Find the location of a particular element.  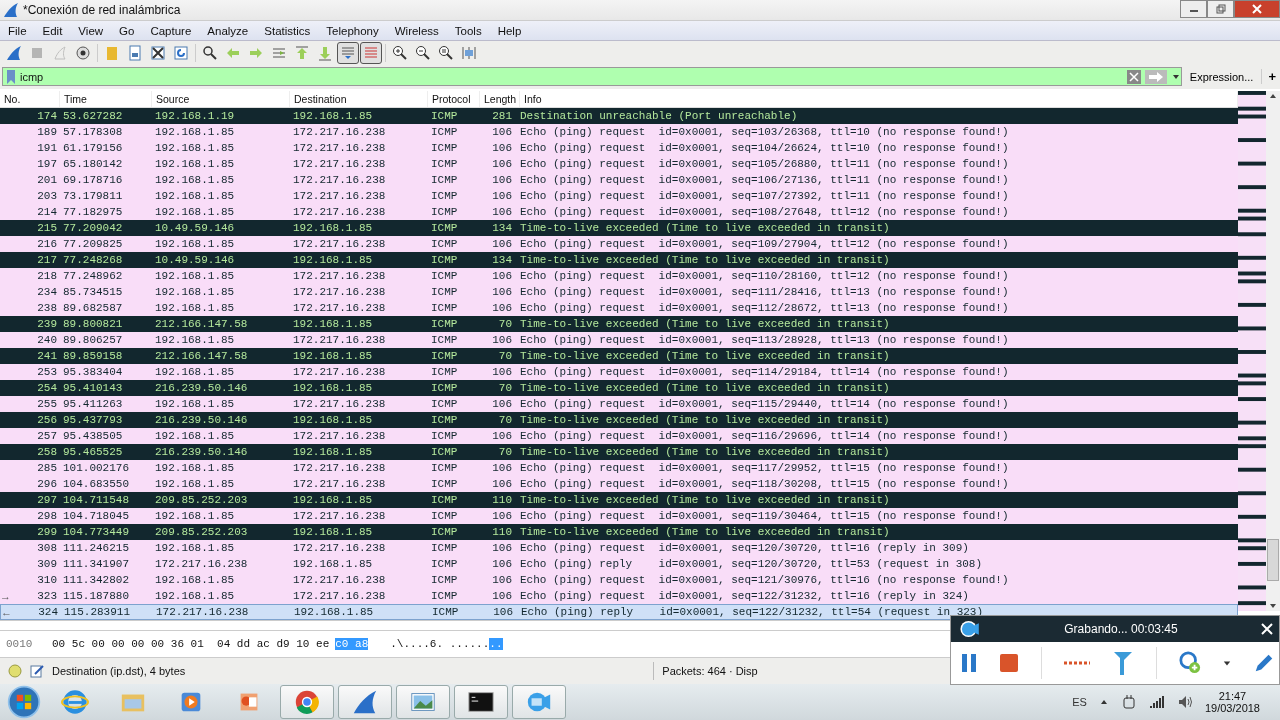

table-cell-text: 70 is located at coordinates (504, 451).